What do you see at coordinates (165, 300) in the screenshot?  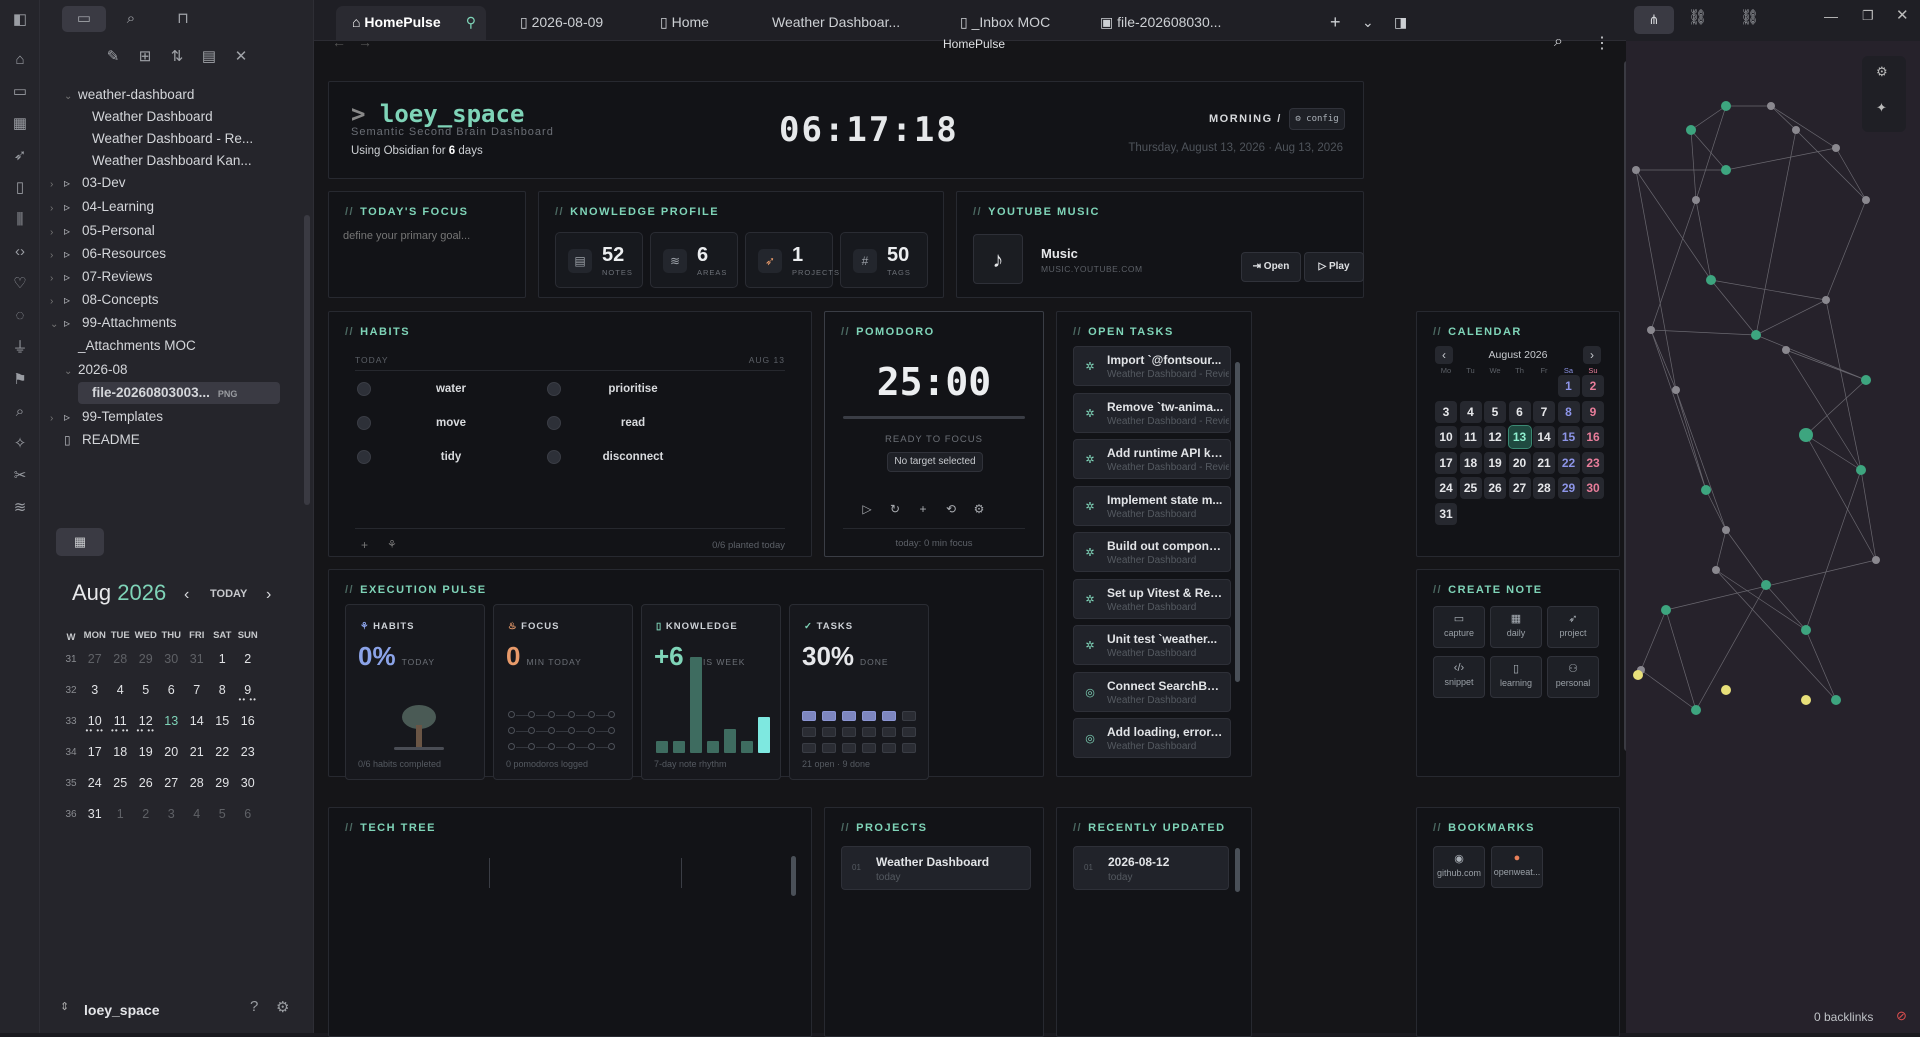 I see `folder-item: › ▹ 08-Concepts` at bounding box center [165, 300].